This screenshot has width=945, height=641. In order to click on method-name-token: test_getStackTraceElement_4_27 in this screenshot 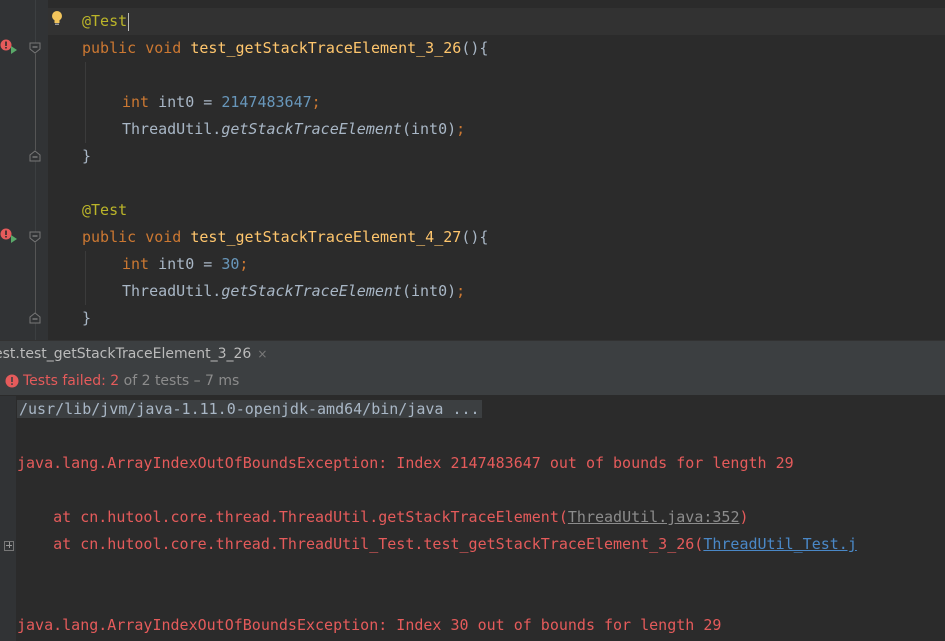, I will do `click(326, 237)`.